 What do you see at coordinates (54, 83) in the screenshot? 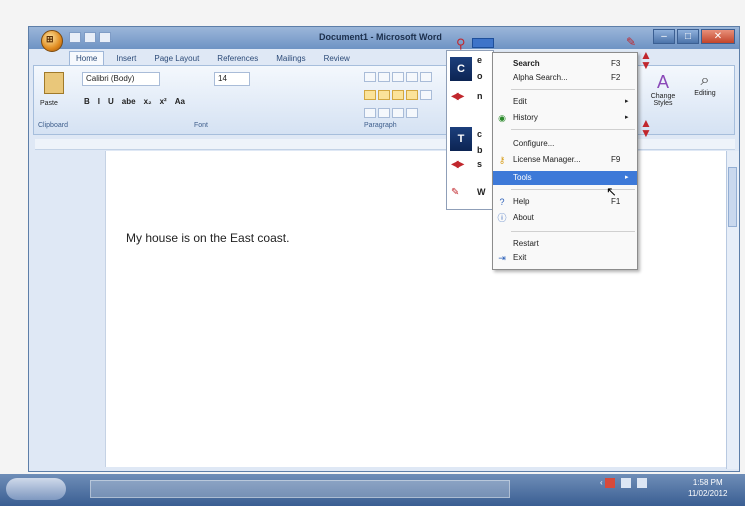
I see `clipboard-icon` at bounding box center [54, 83].